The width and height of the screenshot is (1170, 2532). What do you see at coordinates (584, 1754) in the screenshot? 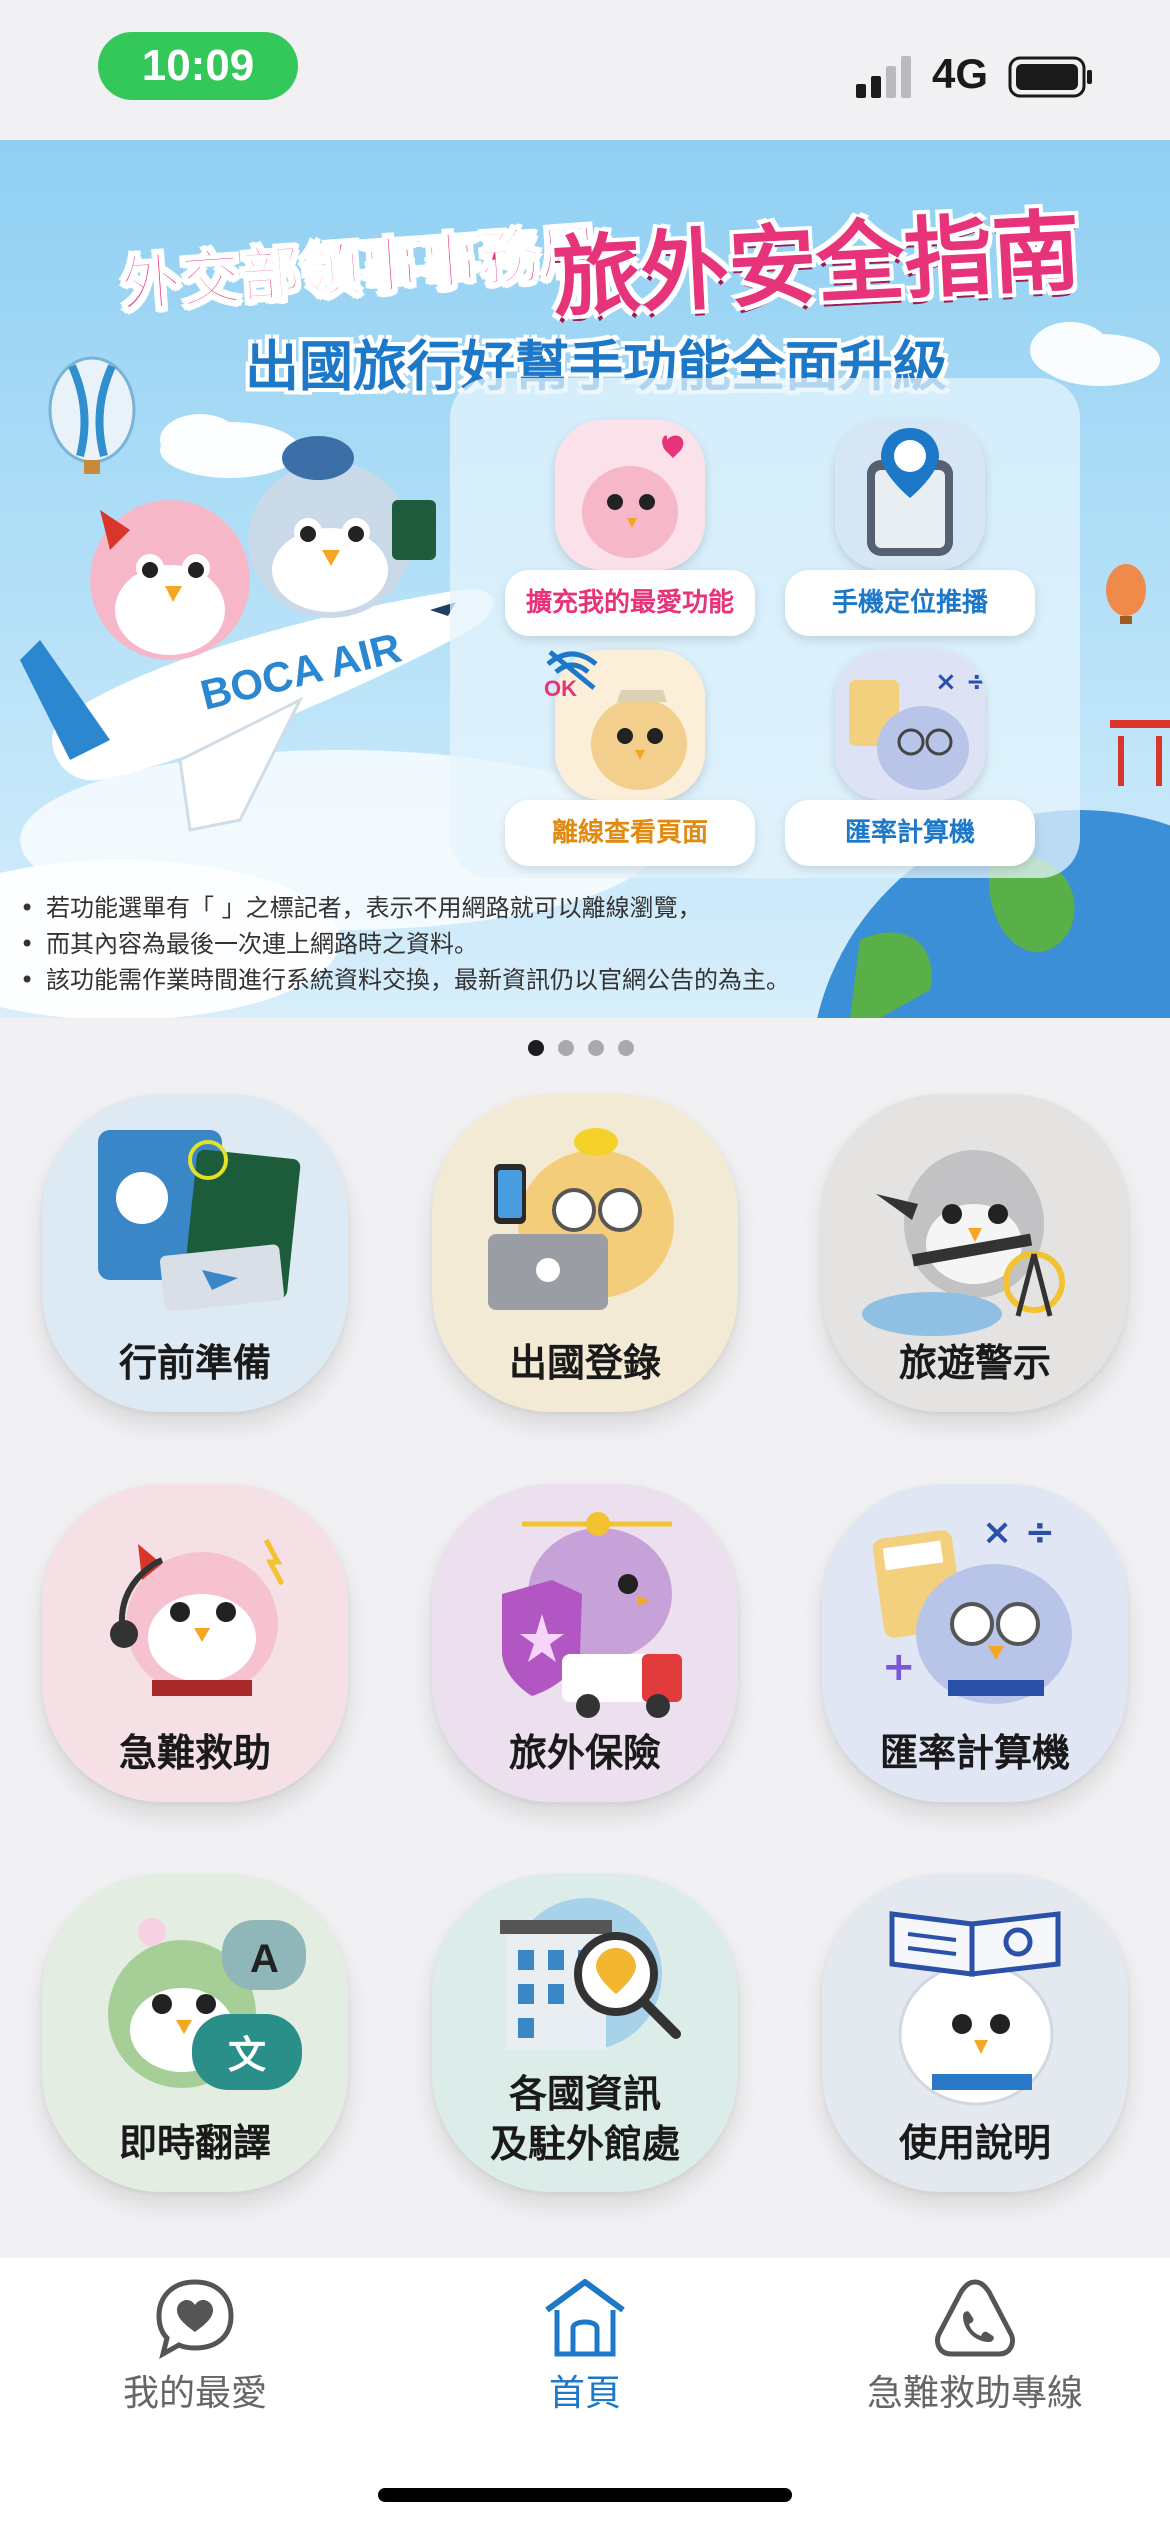
I see `tile-label: 旅外保險` at bounding box center [584, 1754].